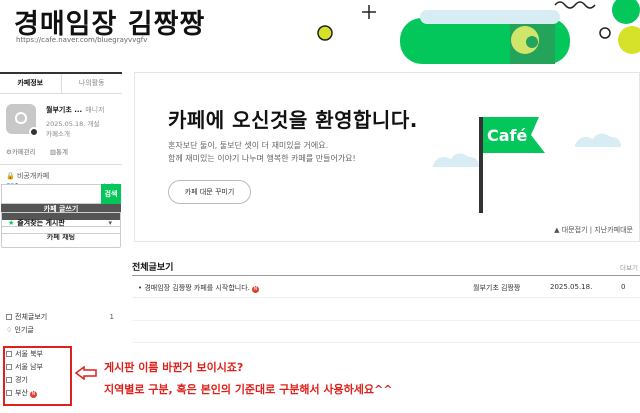 Image resolution: width=640 pixels, height=413 pixels. Describe the element at coordinates (629, 267) in the screenshot. I see `more-link: 더보기` at that location.